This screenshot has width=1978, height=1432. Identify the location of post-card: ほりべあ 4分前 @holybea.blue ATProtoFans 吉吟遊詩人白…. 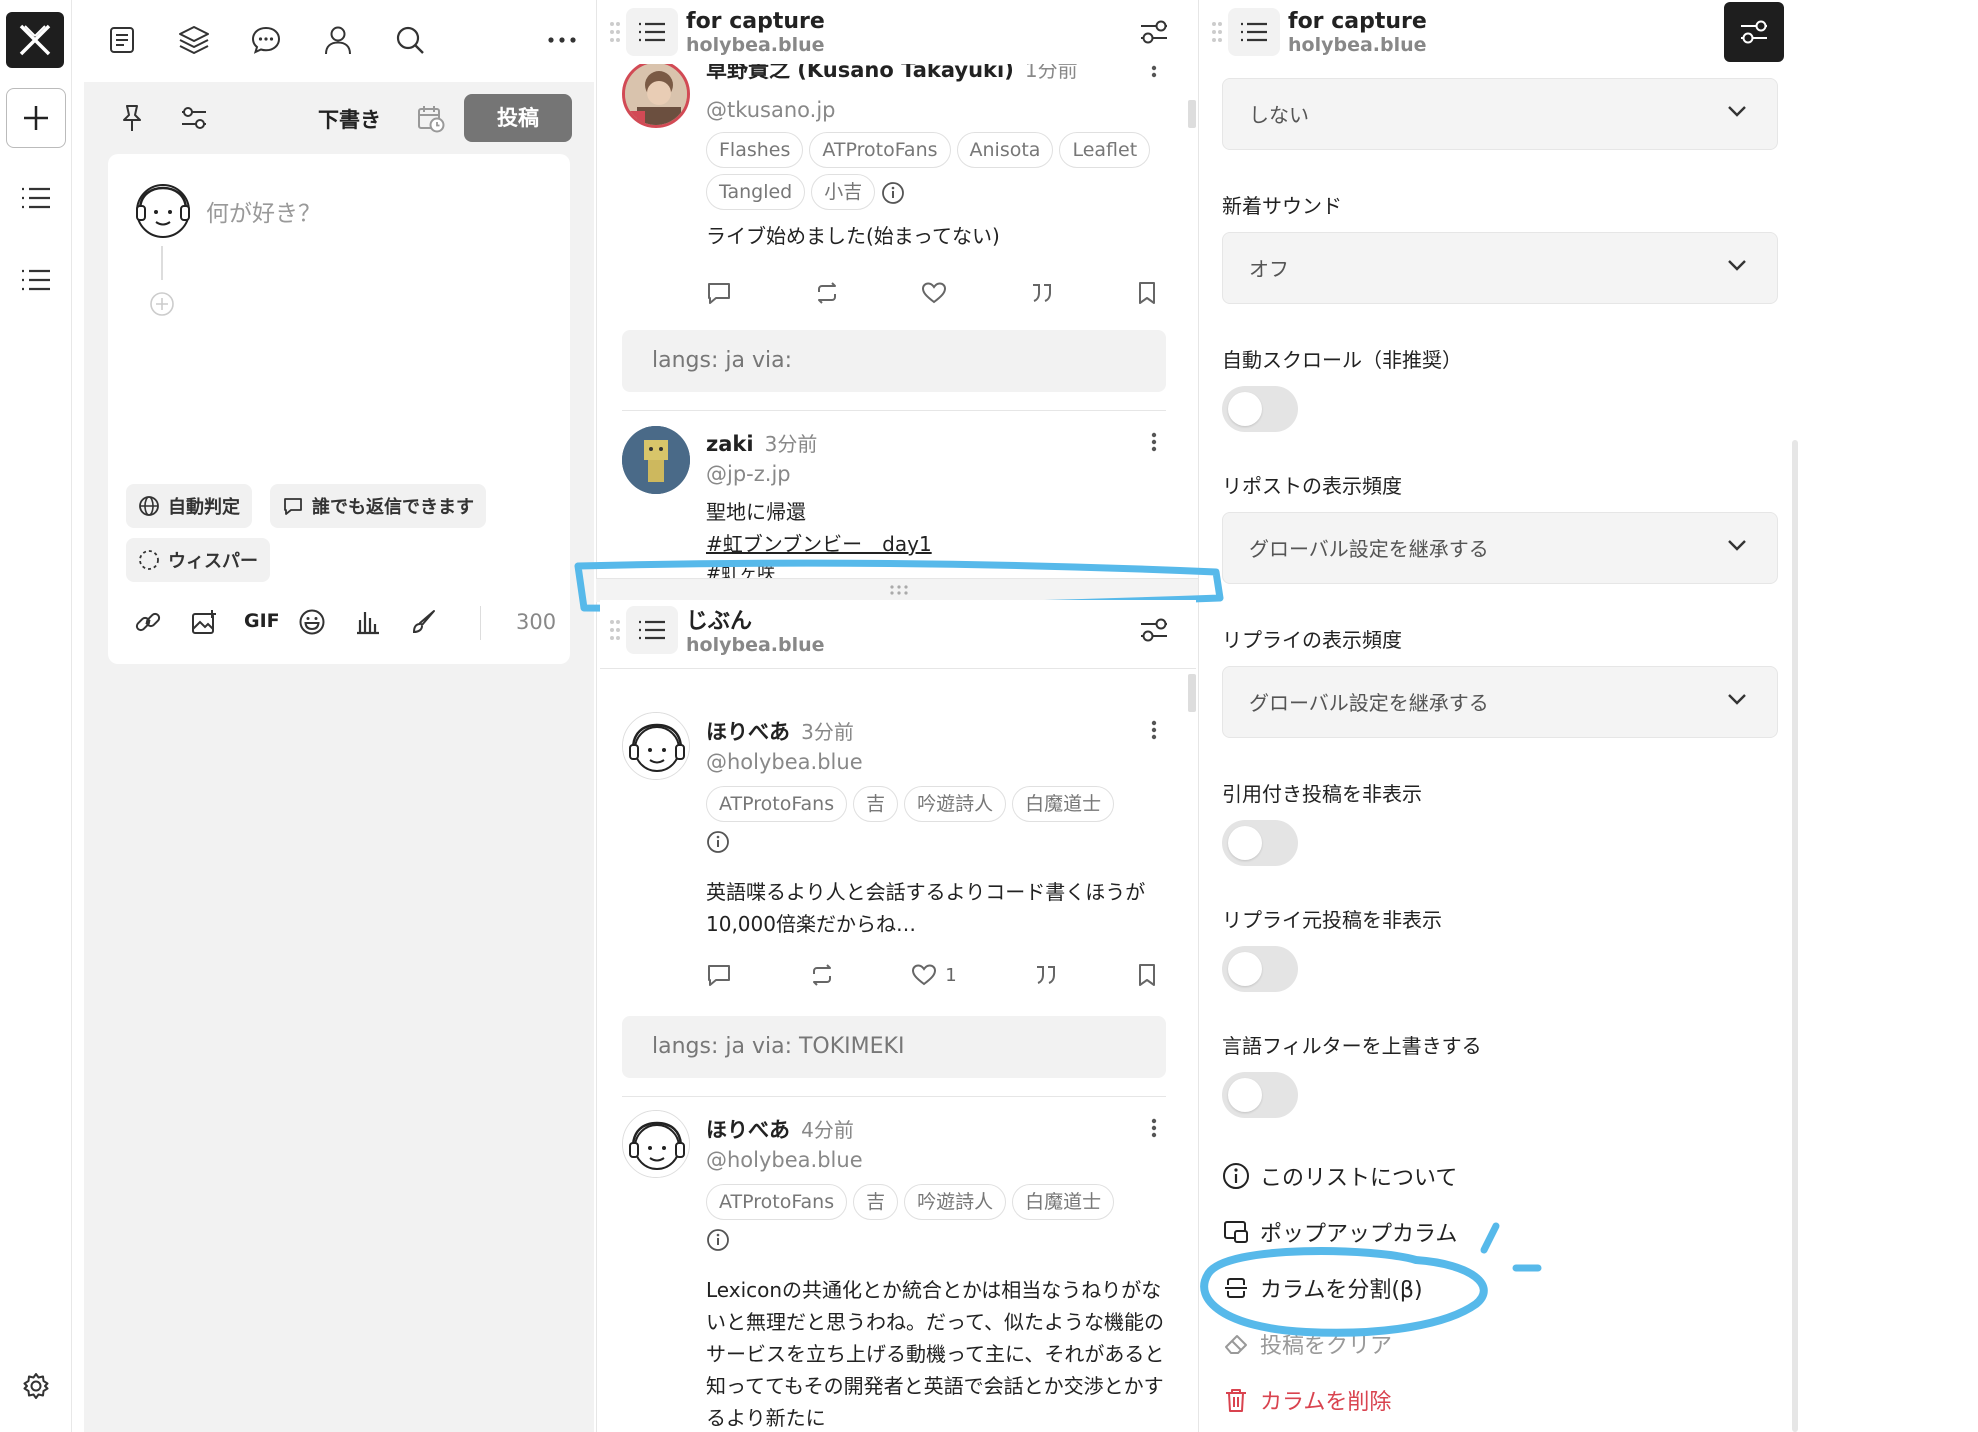
(902, 1271).